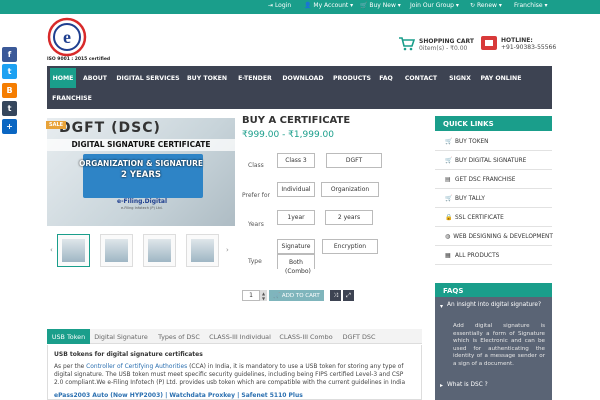 The image size is (600, 400). What do you see at coordinates (493, 161) in the screenshot?
I see `sidebar-item-buy-digital-signature: 🛒 BUY DIGITAL SIGNATURE` at bounding box center [493, 161].